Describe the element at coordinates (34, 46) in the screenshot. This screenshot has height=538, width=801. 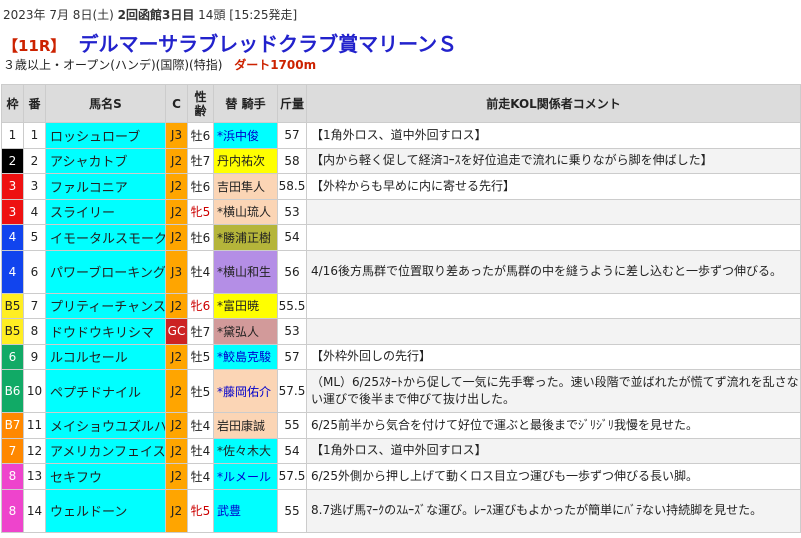
I see `race-number: 【11R】` at that location.